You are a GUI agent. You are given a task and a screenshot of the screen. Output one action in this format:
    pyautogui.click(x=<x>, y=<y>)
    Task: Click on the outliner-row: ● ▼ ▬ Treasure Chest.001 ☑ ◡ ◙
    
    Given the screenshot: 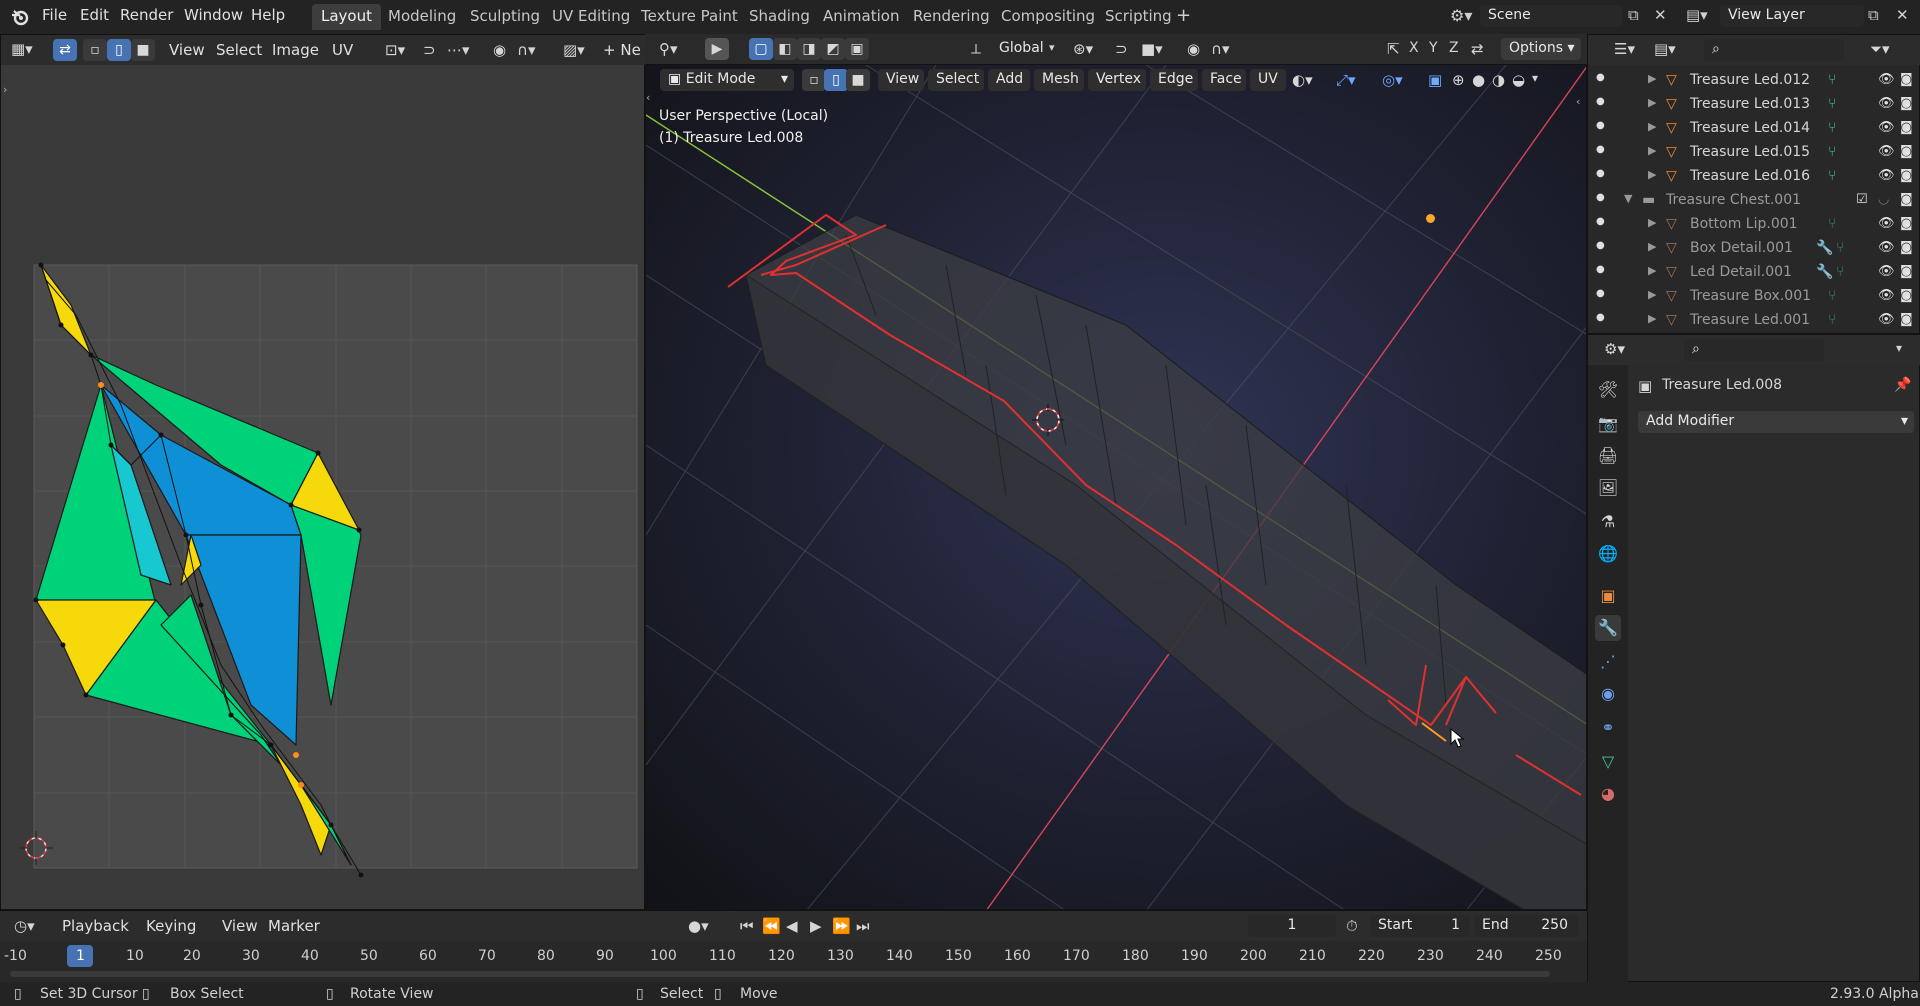 What is the action you would take?
    pyautogui.click(x=1754, y=201)
    